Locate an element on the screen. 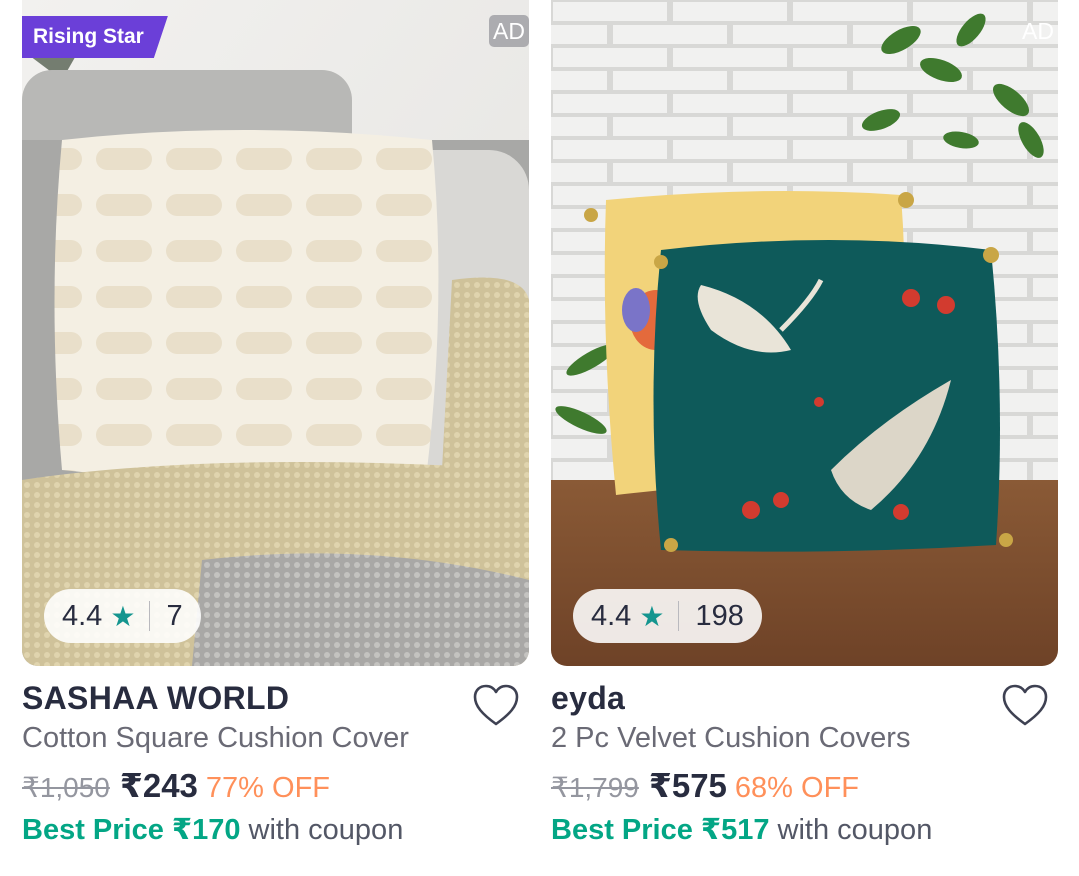 Image resolution: width=1079 pixels, height=876 pixels. best-price: Best Price ₹170 is located at coordinates (131, 830).